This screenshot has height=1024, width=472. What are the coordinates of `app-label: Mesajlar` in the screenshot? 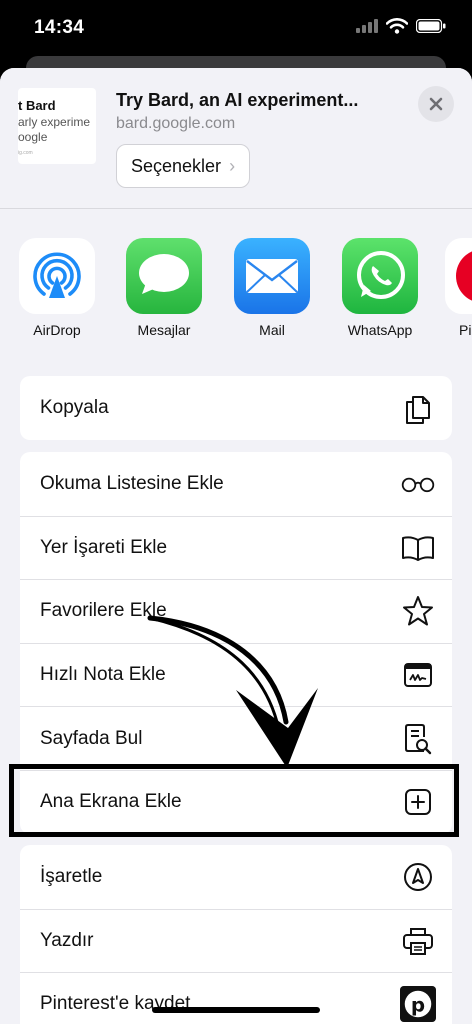 It's located at (164, 330).